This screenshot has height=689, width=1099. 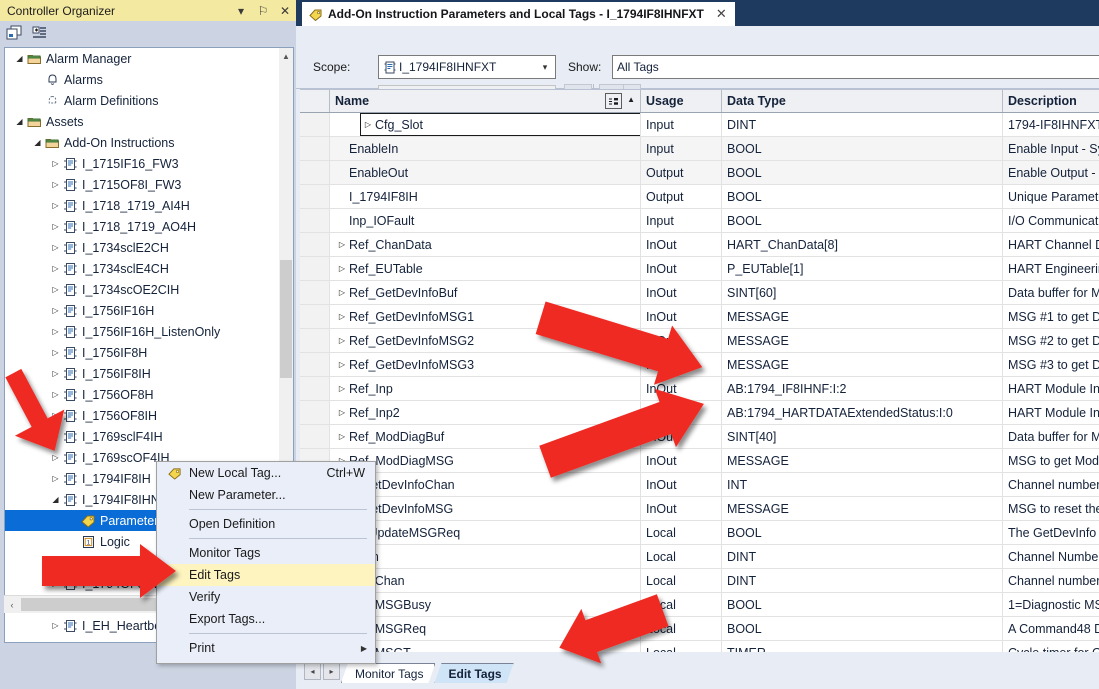 I want to click on cell-data-type: SINT[60], so click(x=862, y=292).